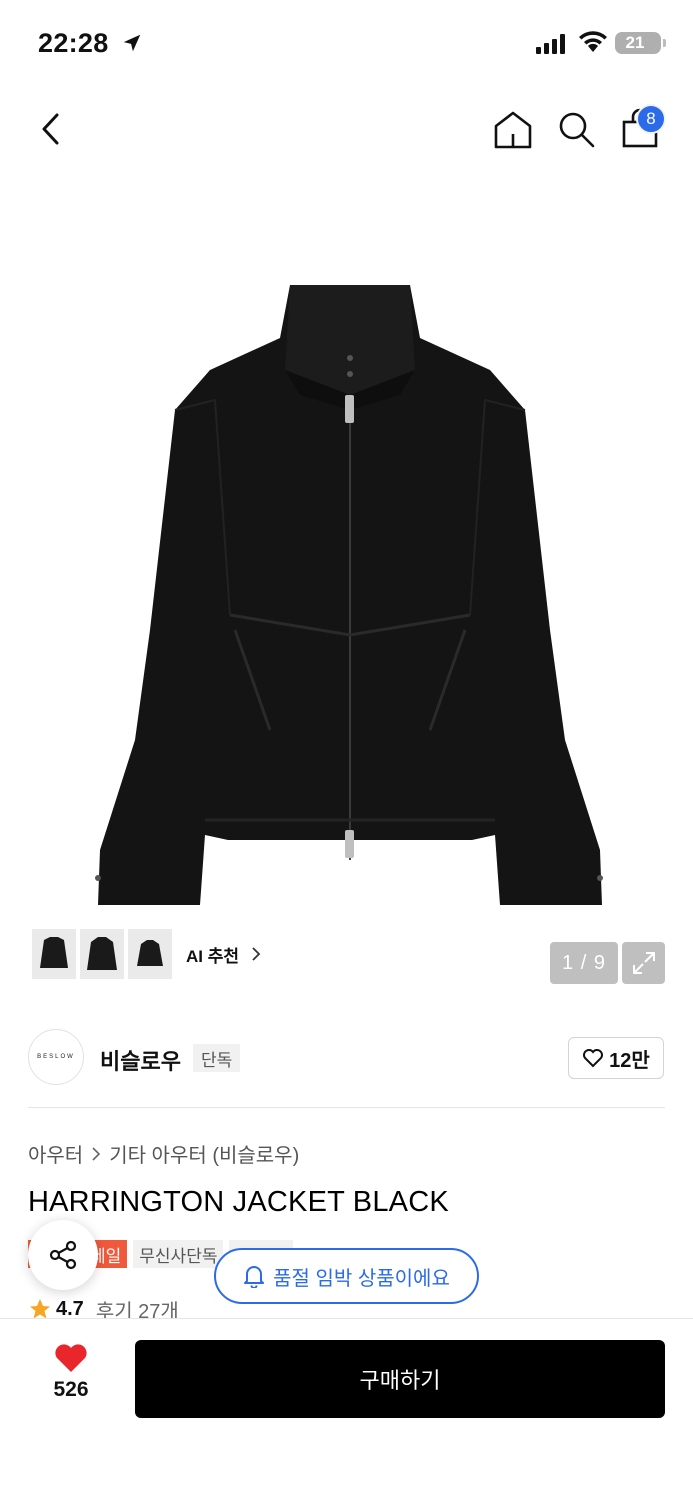  I want to click on share-button, so click(63, 1255).